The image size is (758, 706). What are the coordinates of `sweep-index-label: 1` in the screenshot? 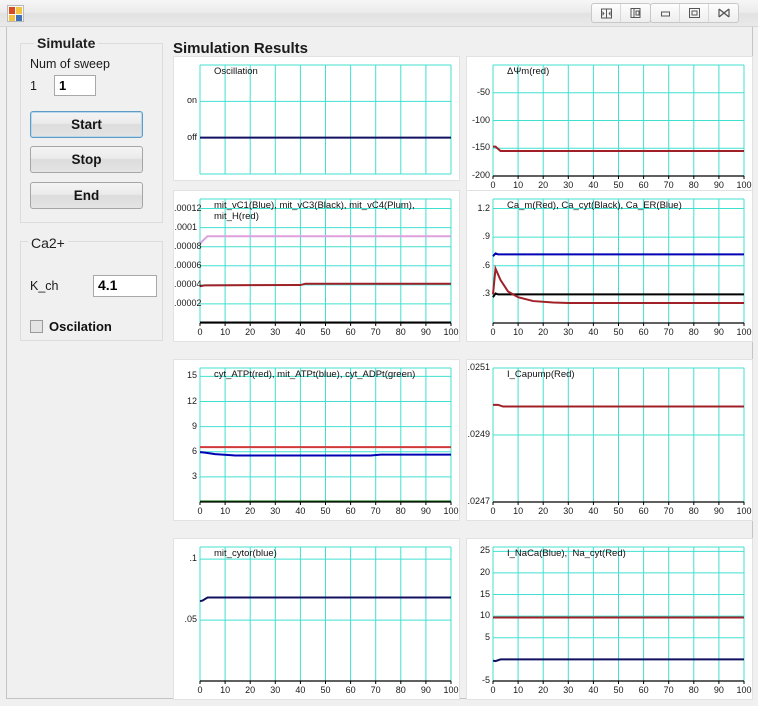 It's located at (33, 86).